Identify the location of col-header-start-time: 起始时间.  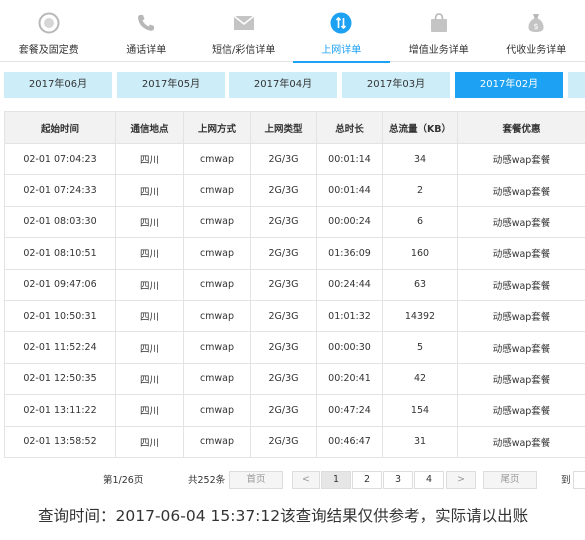
(60, 127).